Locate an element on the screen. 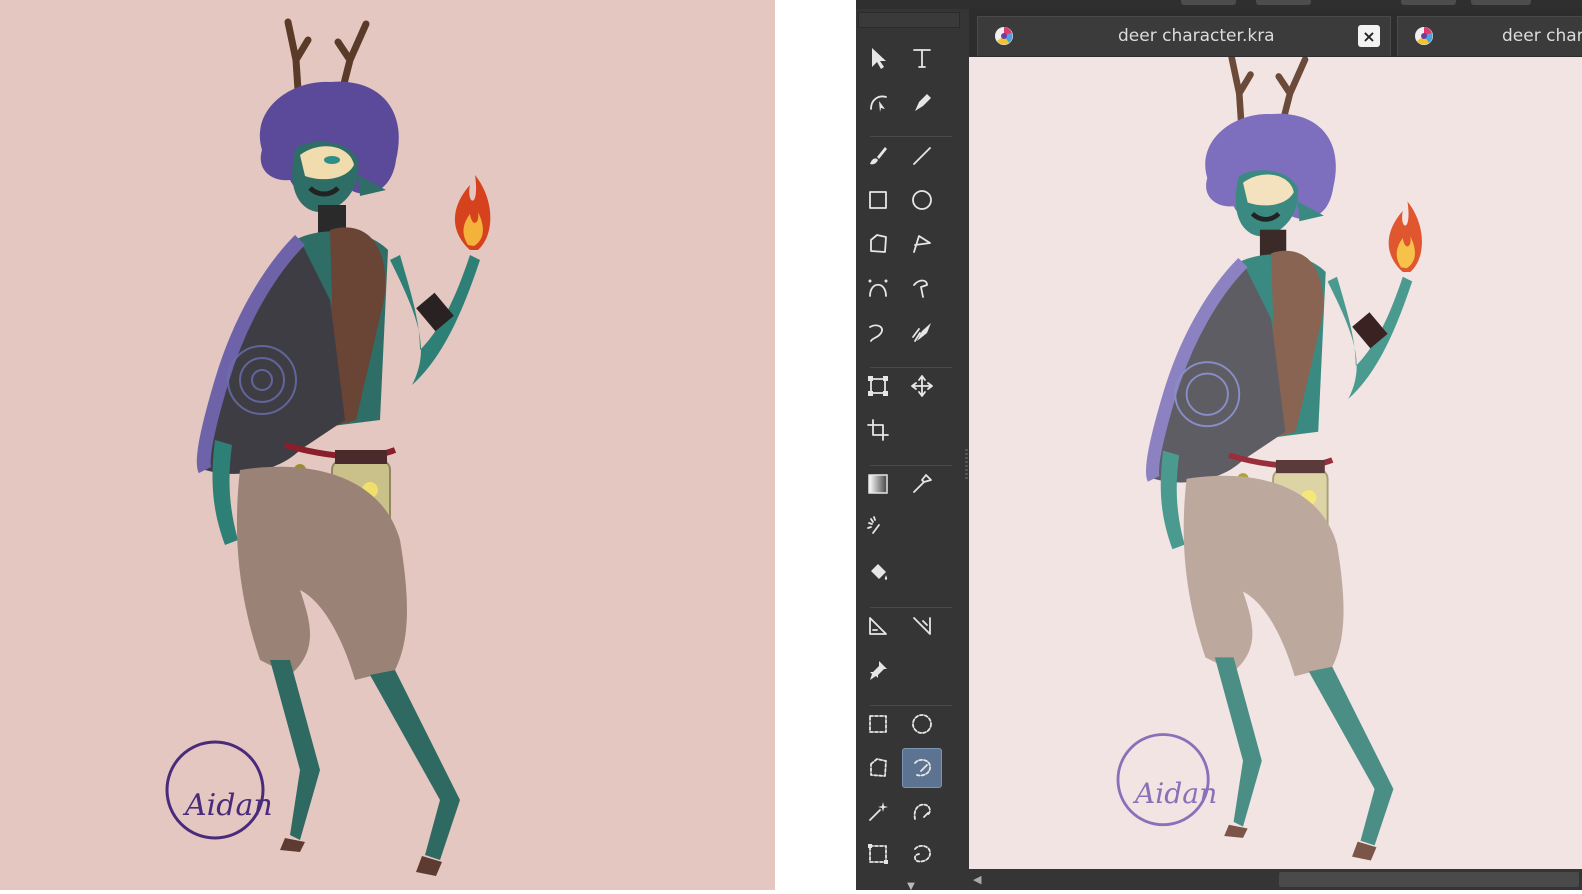 Image resolution: width=1582 pixels, height=894 pixels. chevron-left-icon: ◀ is located at coordinates (977, 879).